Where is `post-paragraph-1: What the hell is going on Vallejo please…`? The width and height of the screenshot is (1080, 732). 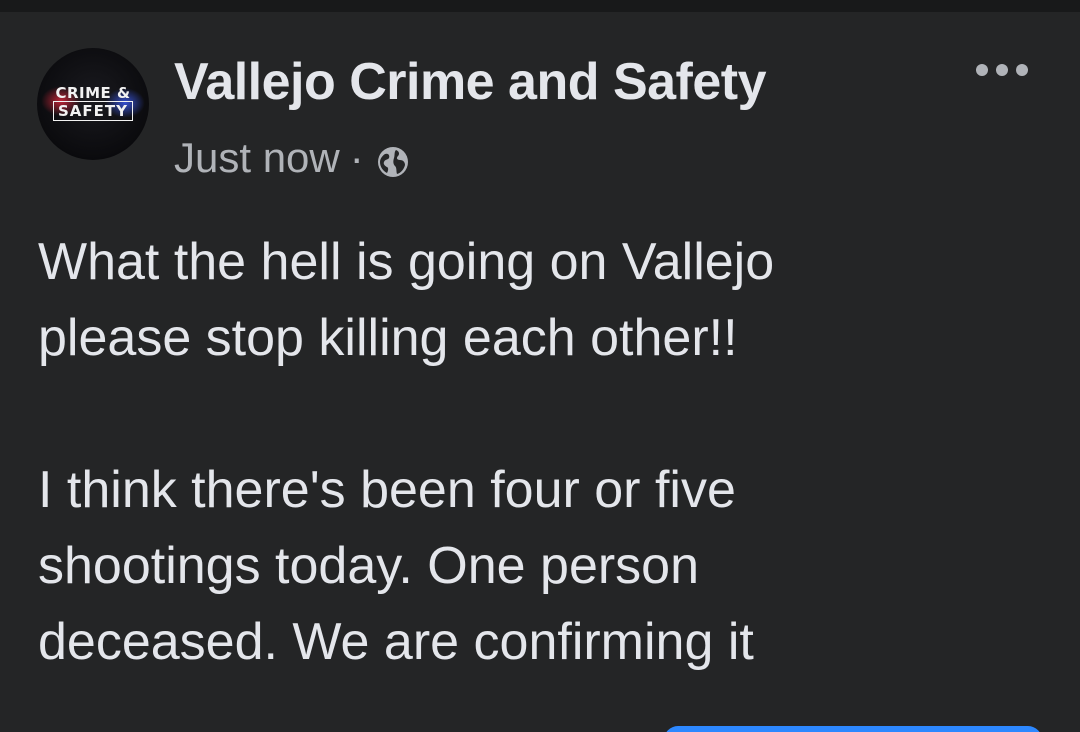
post-paragraph-1: What the hell is going on Vallejo please… is located at coordinates (406, 300).